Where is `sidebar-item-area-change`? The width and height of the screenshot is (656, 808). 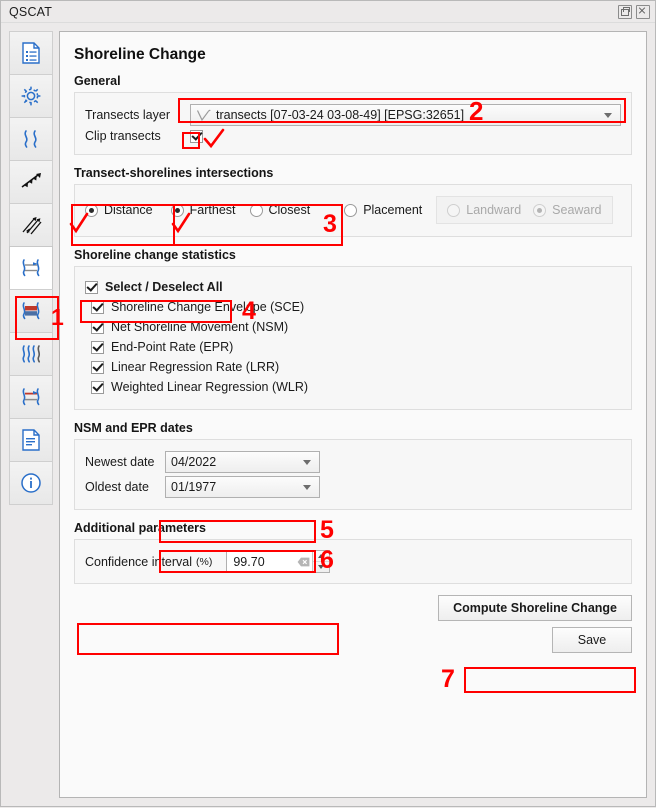
sidebar-item-area-change is located at coordinates (31, 311).